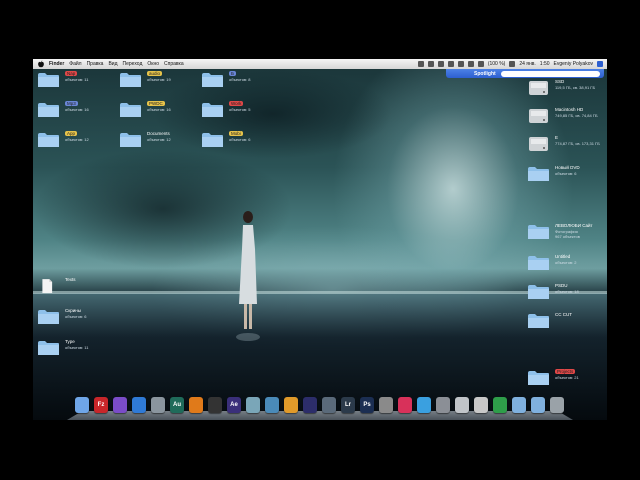  Describe the element at coordinates (576, 115) in the screenshot. I see `item-info: 749,85 ГБ, св. 74,84 ГБ` at that location.